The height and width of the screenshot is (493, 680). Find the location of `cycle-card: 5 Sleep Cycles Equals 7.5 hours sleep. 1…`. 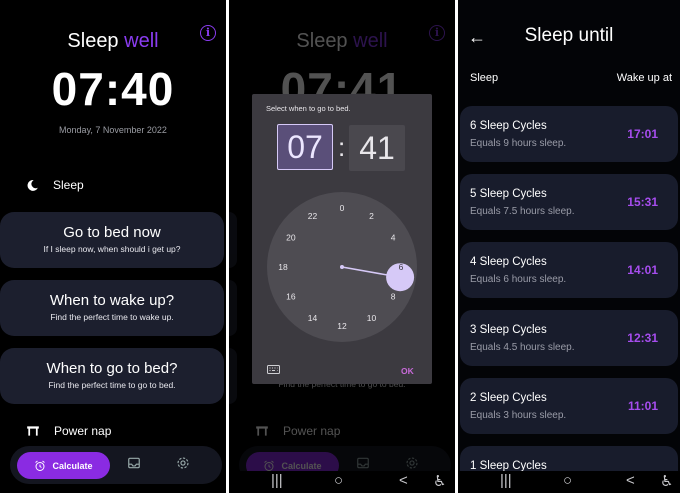

cycle-card: 5 Sleep Cycles Equals 7.5 hours sleep. 1… is located at coordinates (569, 202).